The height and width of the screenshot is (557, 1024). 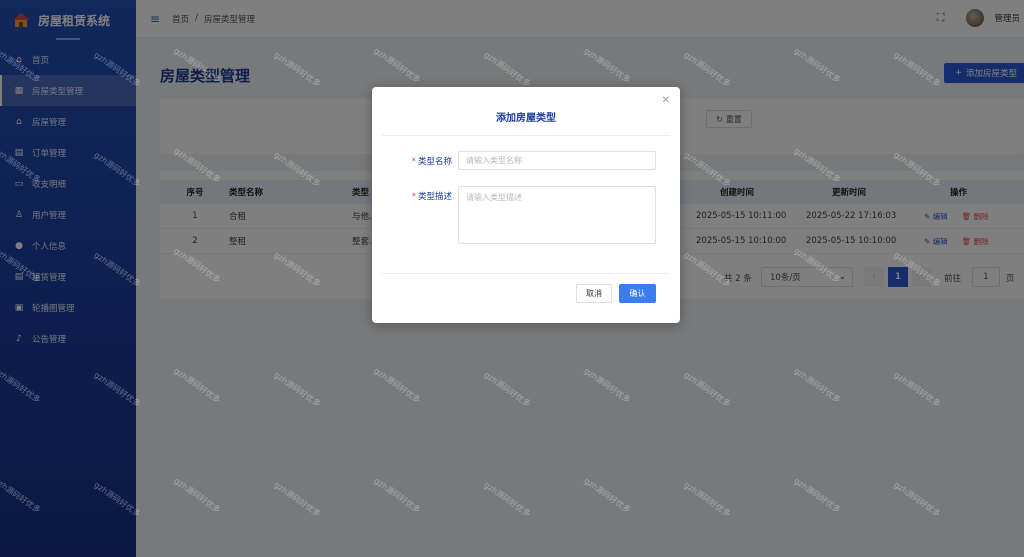 I want to click on type-desc-textarea, so click(x=557, y=215).